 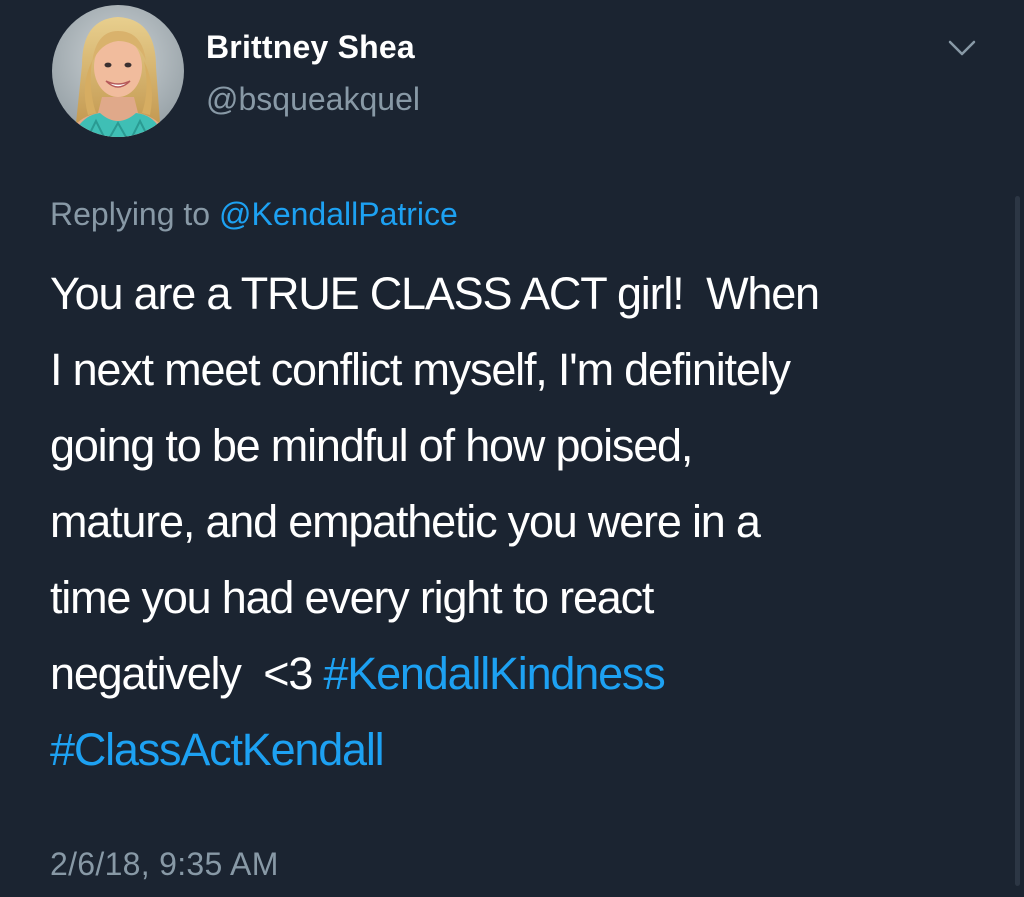 What do you see at coordinates (338, 214) in the screenshot?
I see `reply-mention-link: @KendallPatrice` at bounding box center [338, 214].